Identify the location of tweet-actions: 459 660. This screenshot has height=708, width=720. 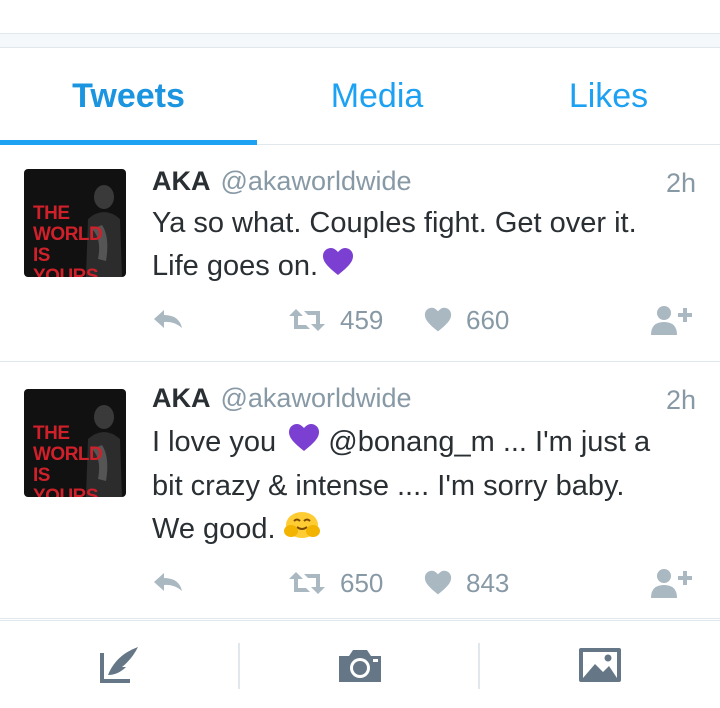
(426, 320).